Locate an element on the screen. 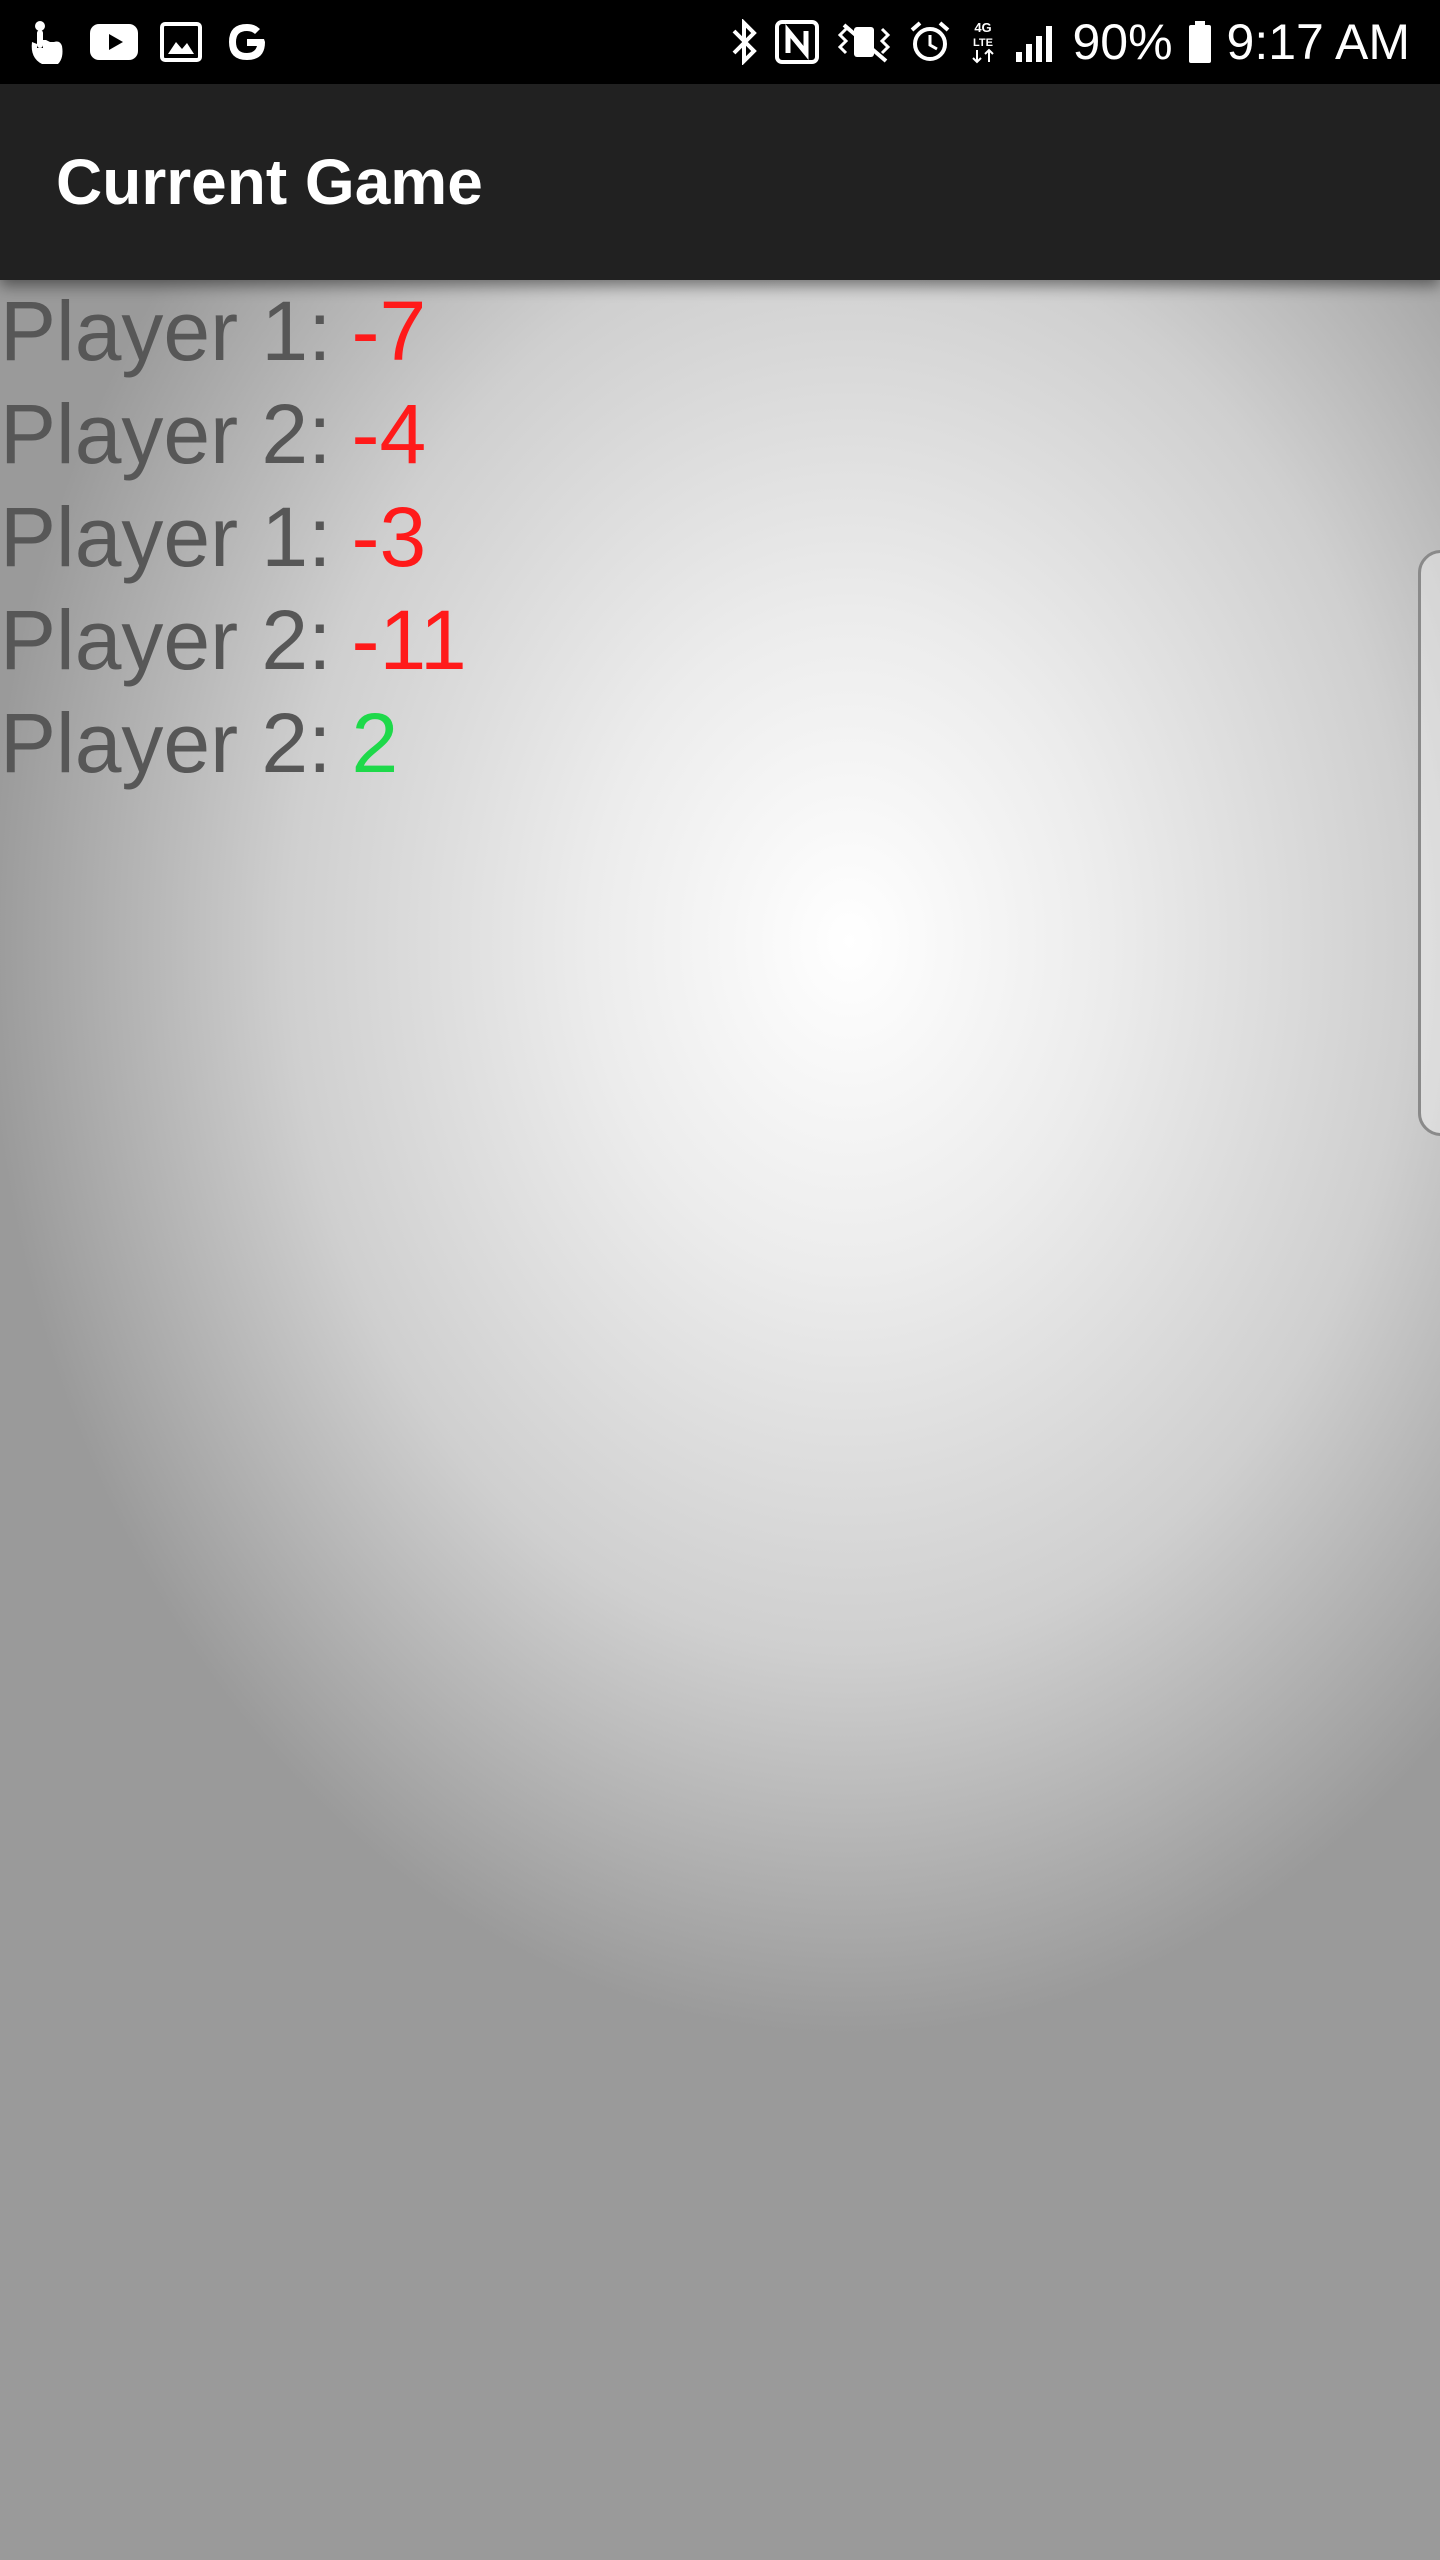  score-row: Player 2: 2 is located at coordinates (233, 743).